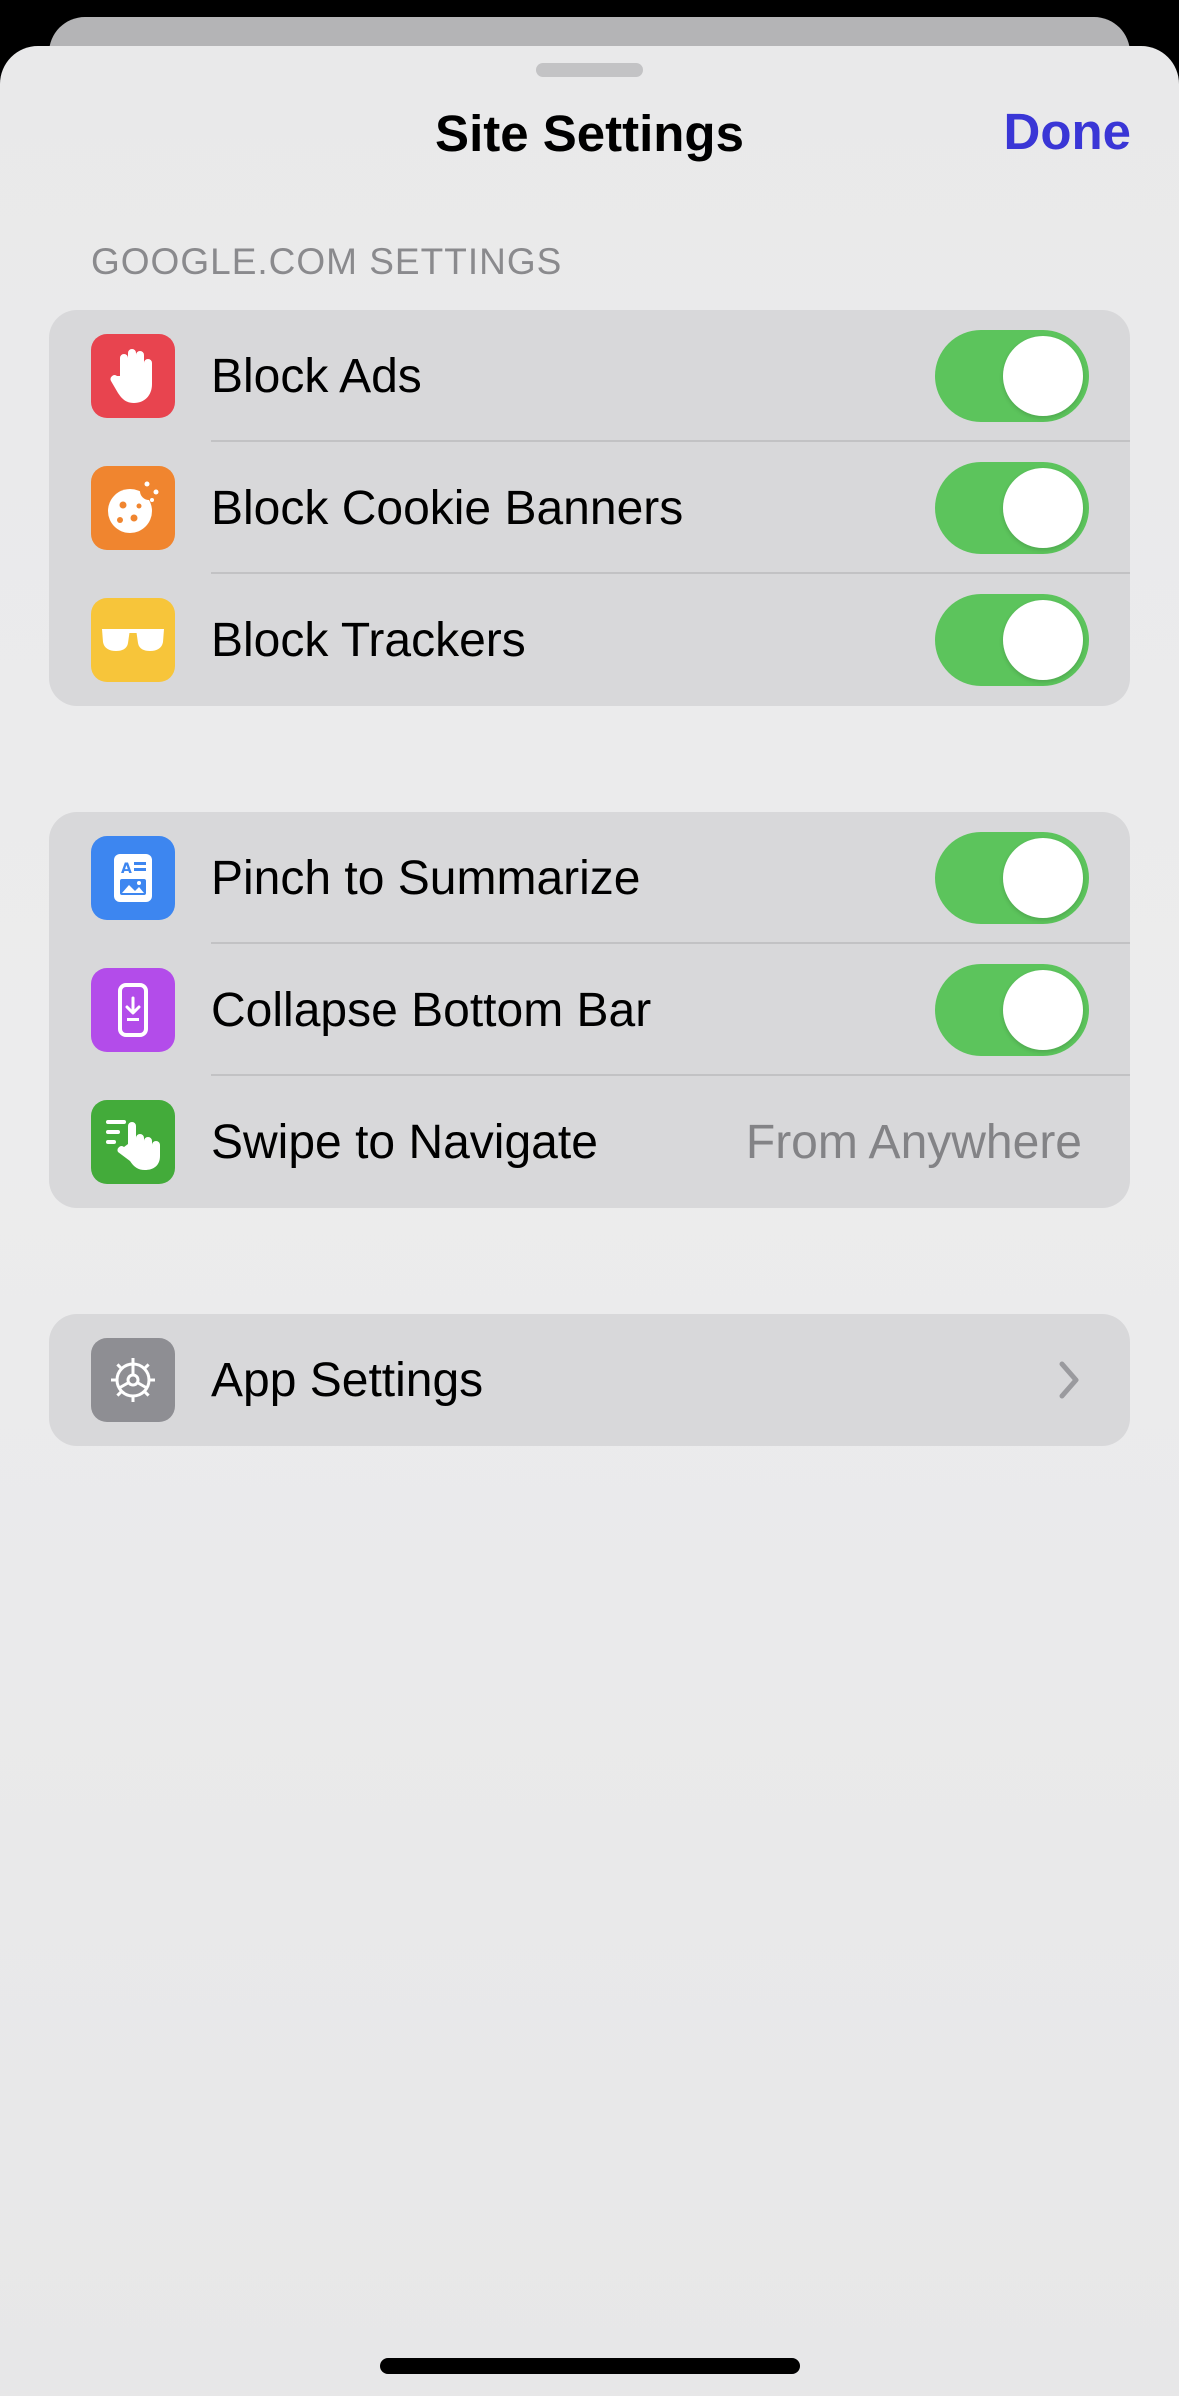 The image size is (1179, 2396). I want to click on page-title: Site Settings, so click(589, 133).